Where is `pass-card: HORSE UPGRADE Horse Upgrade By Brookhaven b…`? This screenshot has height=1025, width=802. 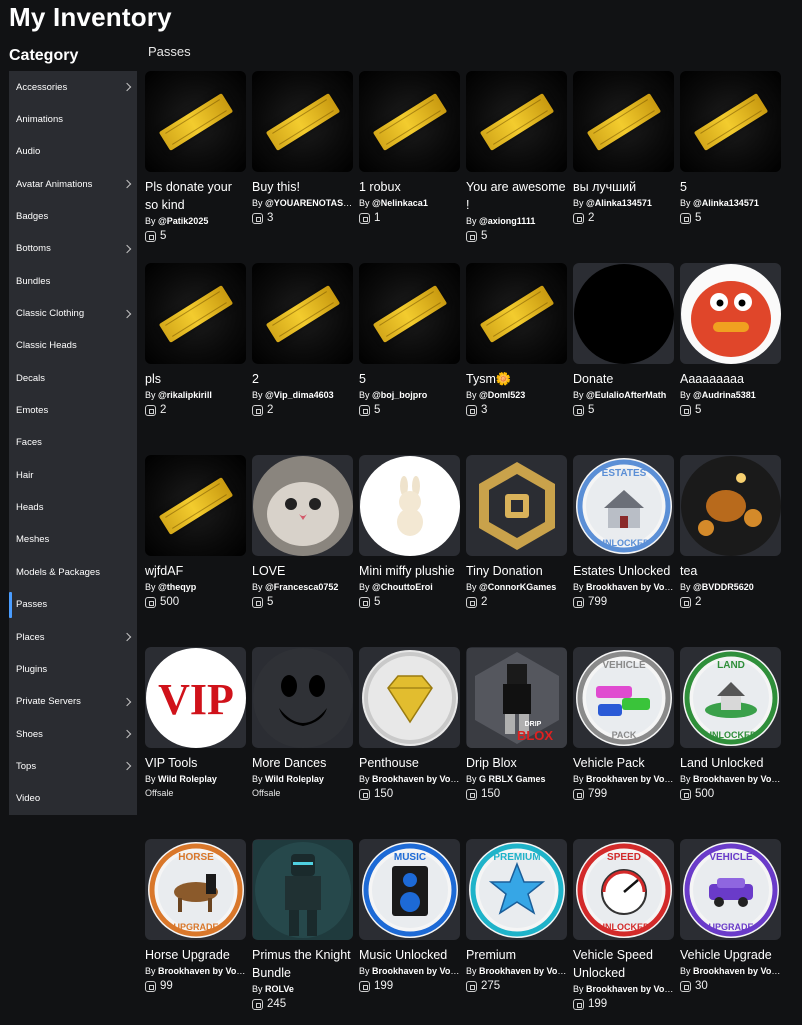 pass-card: HORSE UPGRADE Horse Upgrade By Brookhaven b… is located at coordinates (195, 932).